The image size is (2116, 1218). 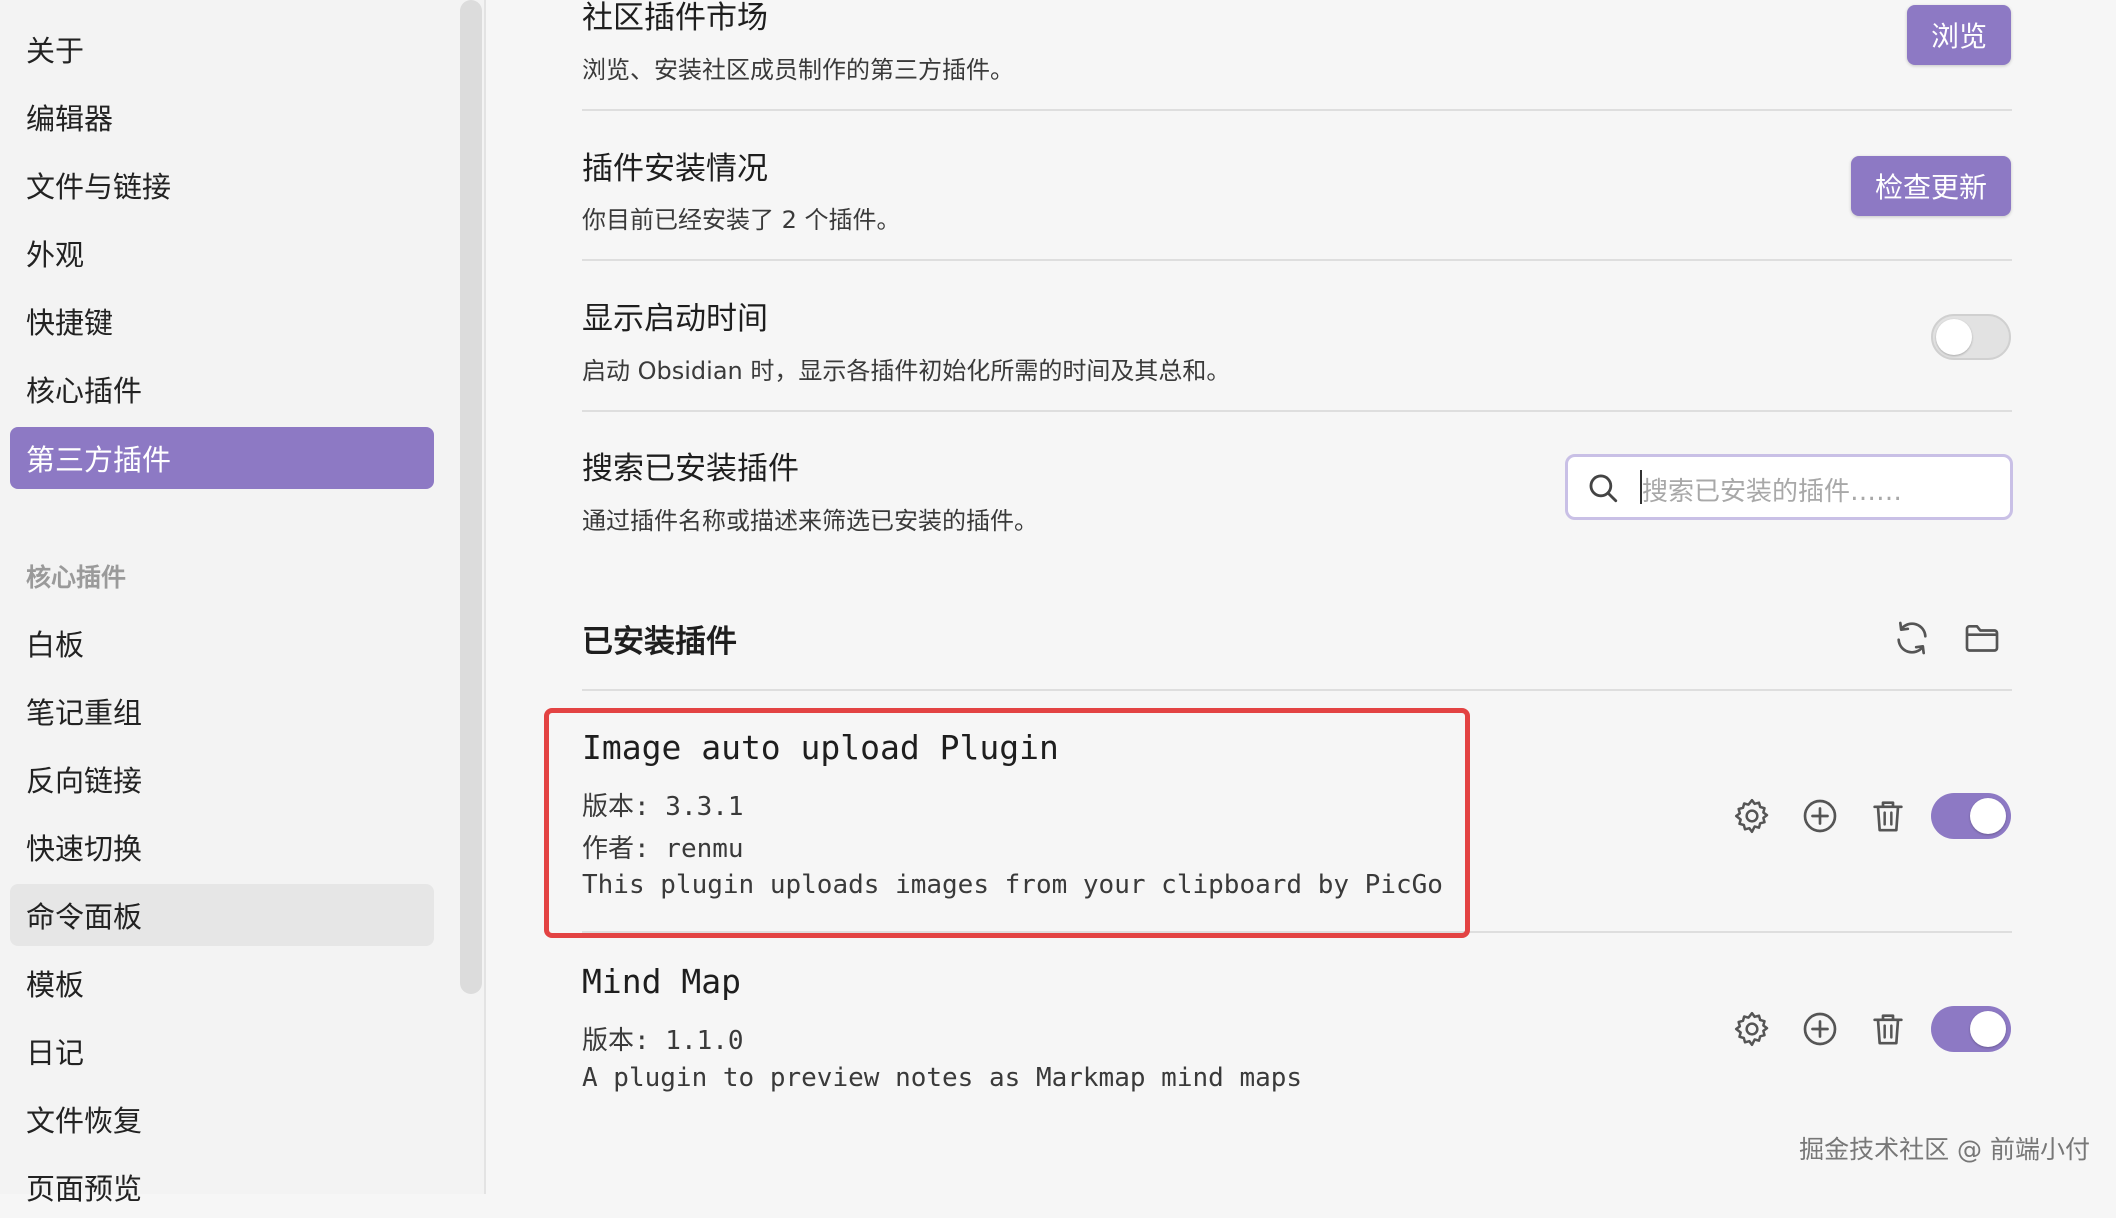 I want to click on folder-icon, so click(x=1982, y=638).